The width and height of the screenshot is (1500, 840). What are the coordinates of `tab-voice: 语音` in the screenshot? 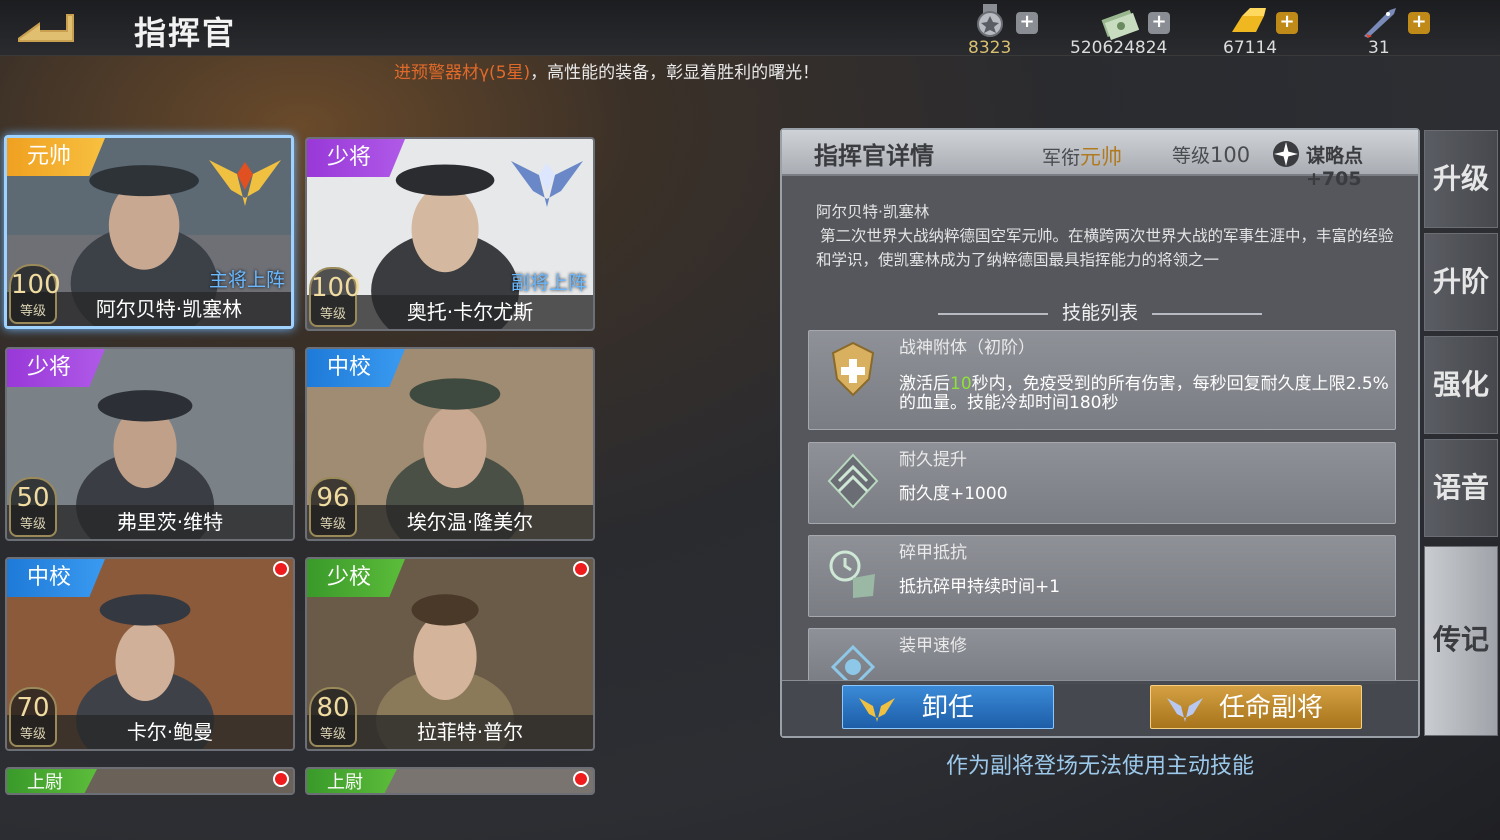 It's located at (1461, 488).